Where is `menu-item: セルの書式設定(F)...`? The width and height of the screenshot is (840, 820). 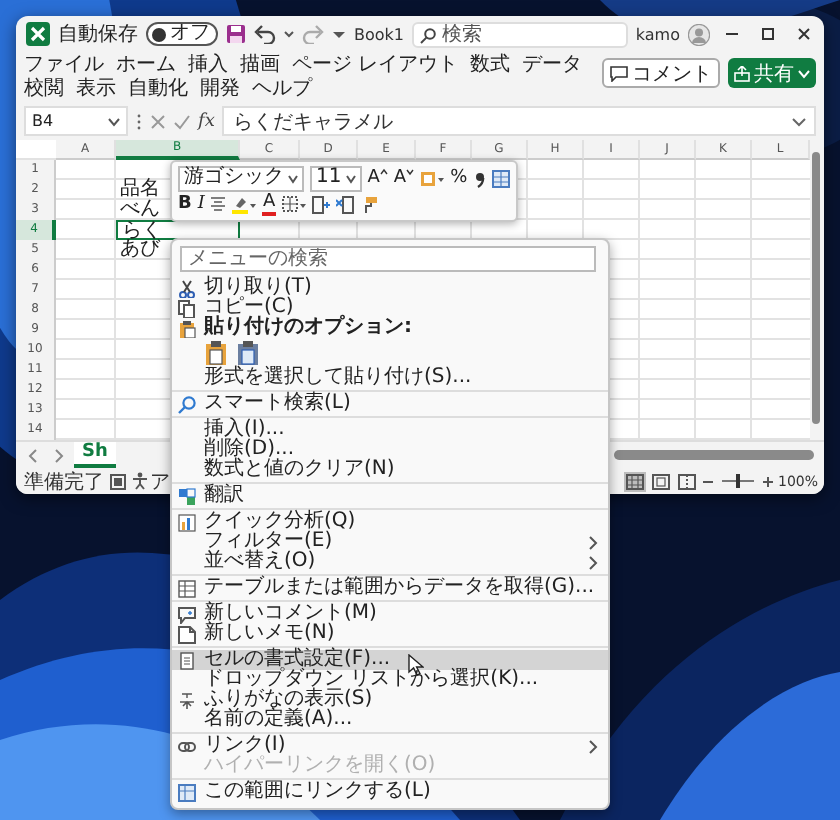
menu-item: セルの書式設定(F)... is located at coordinates (390, 660).